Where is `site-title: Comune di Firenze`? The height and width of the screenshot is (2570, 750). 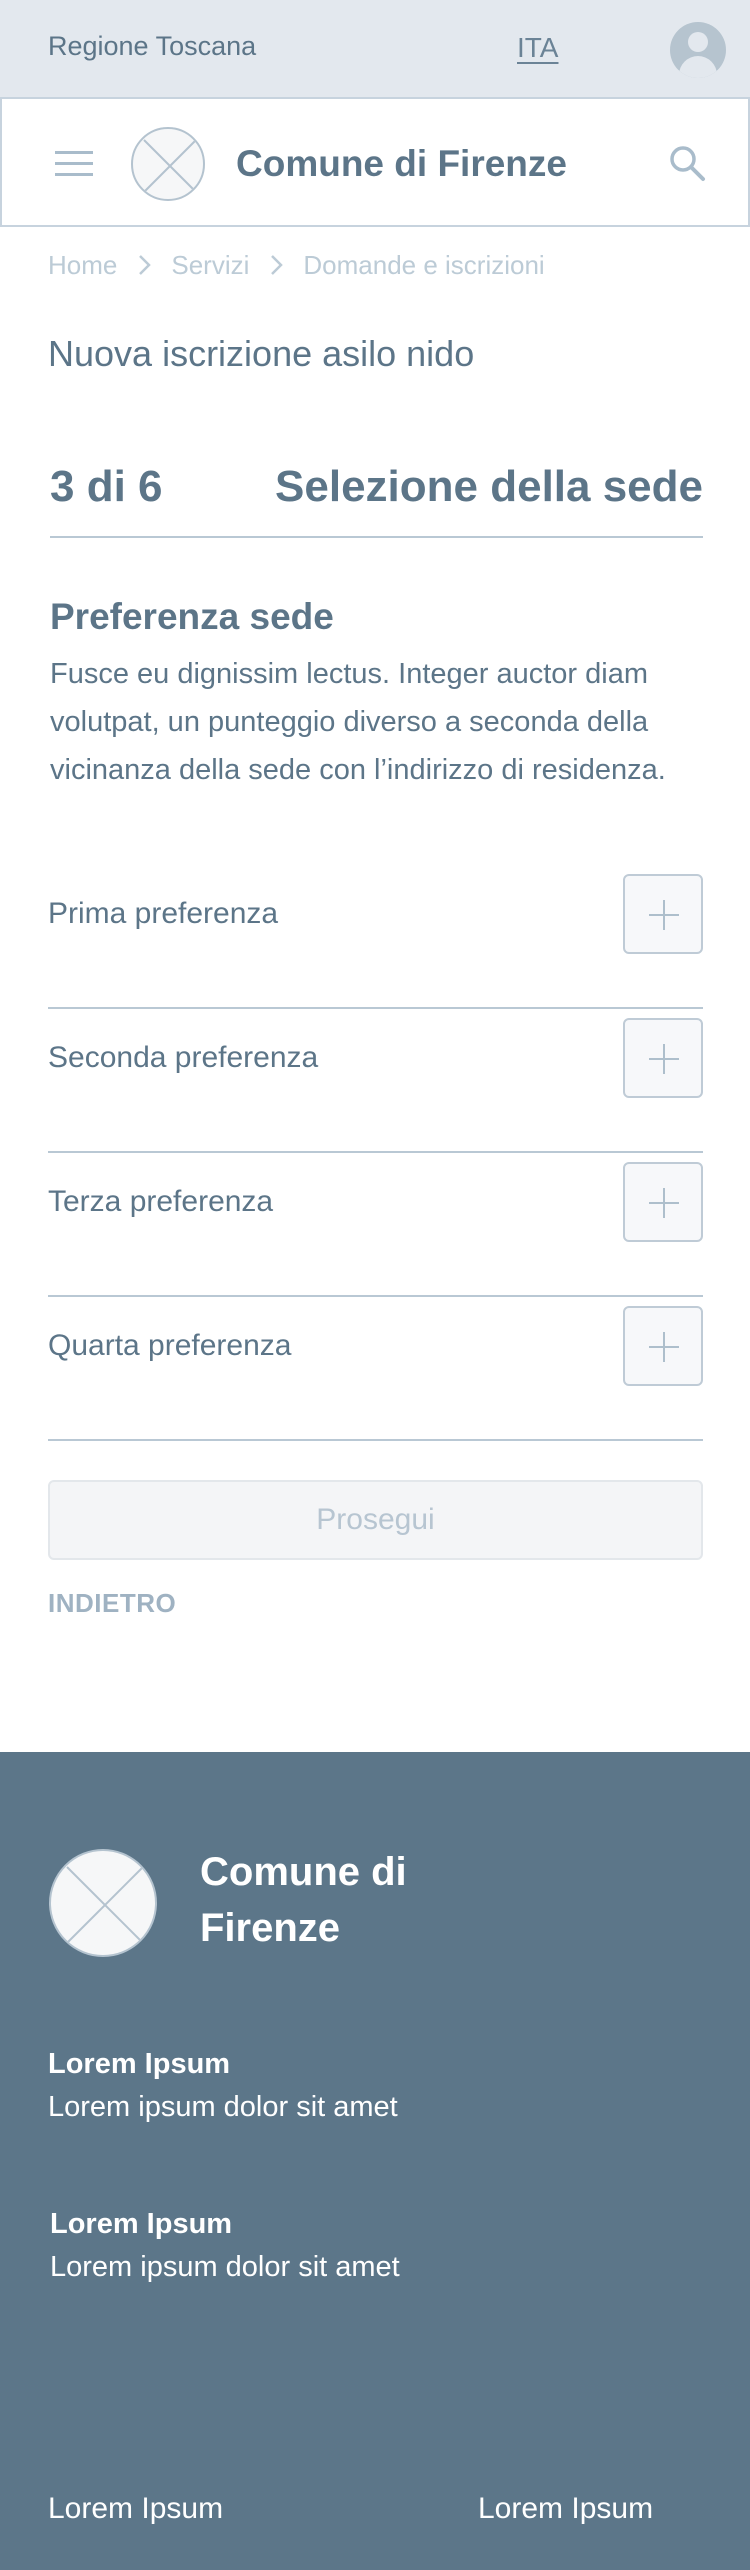
site-title: Comune di Firenze is located at coordinates (401, 164).